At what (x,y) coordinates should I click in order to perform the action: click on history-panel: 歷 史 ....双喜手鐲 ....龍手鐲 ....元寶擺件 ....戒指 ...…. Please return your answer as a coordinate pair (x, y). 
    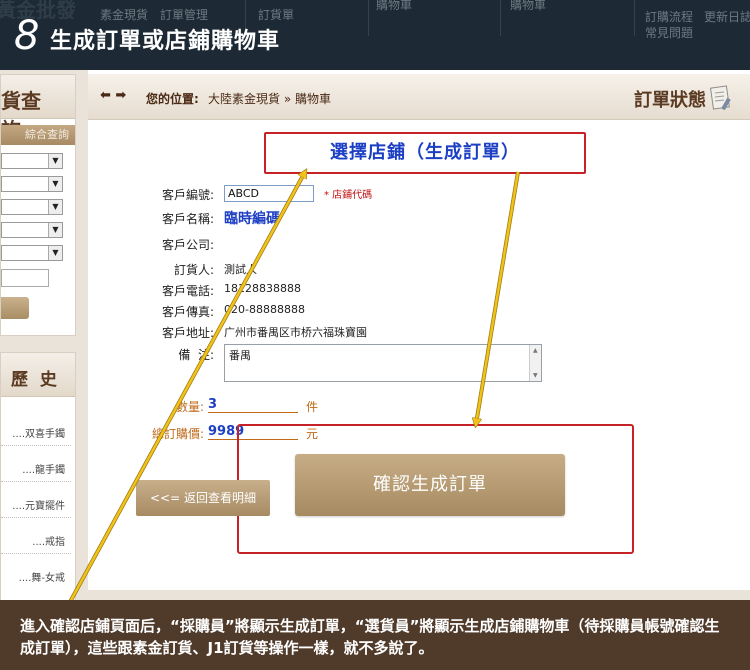
    Looking at the image, I should click on (38, 482).